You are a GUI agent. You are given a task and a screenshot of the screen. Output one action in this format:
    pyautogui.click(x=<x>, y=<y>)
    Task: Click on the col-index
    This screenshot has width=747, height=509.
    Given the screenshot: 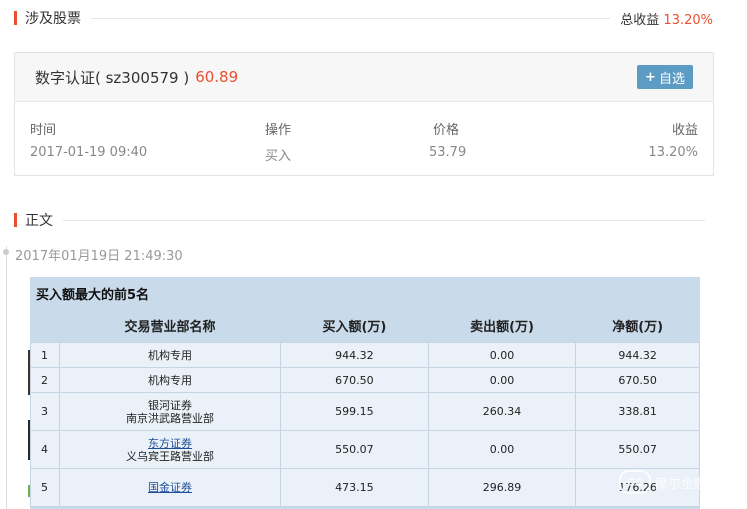 What is the action you would take?
    pyautogui.click(x=45, y=326)
    